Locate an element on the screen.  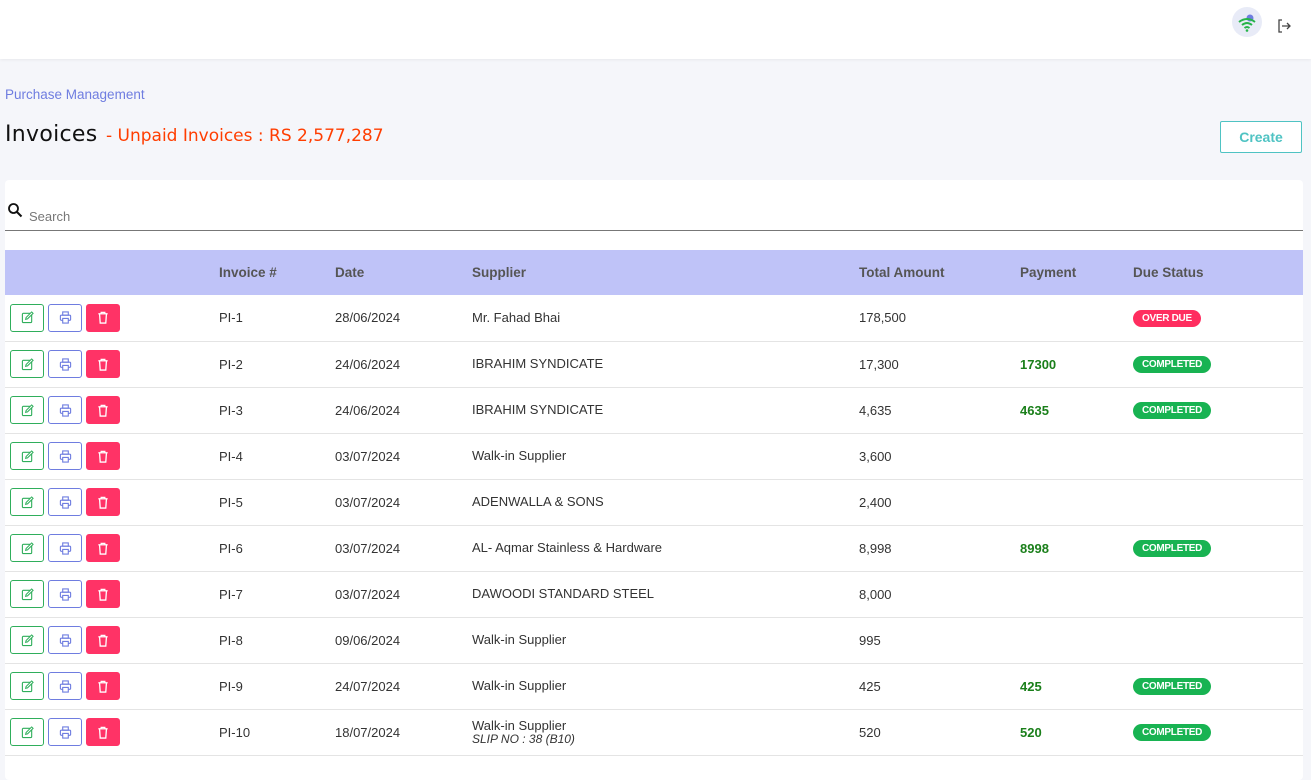
col-header-invoice: Invoice # is located at coordinates (277, 272).